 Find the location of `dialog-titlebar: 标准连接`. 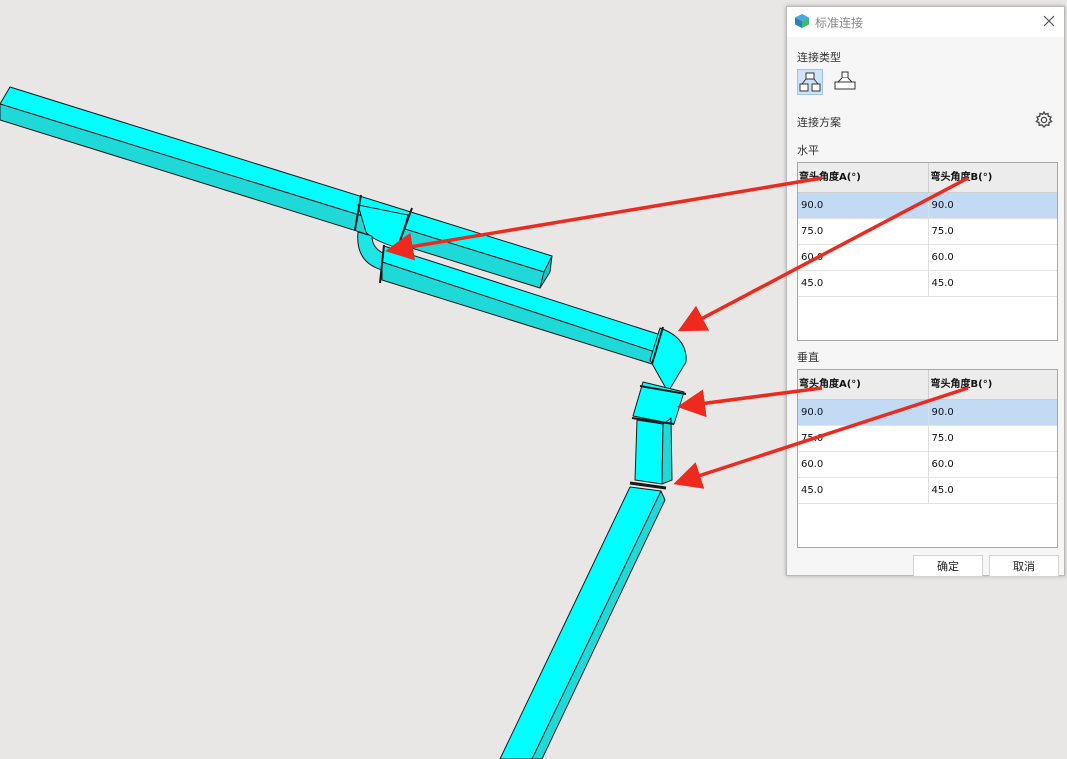

dialog-titlebar: 标准连接 is located at coordinates (925, 22).